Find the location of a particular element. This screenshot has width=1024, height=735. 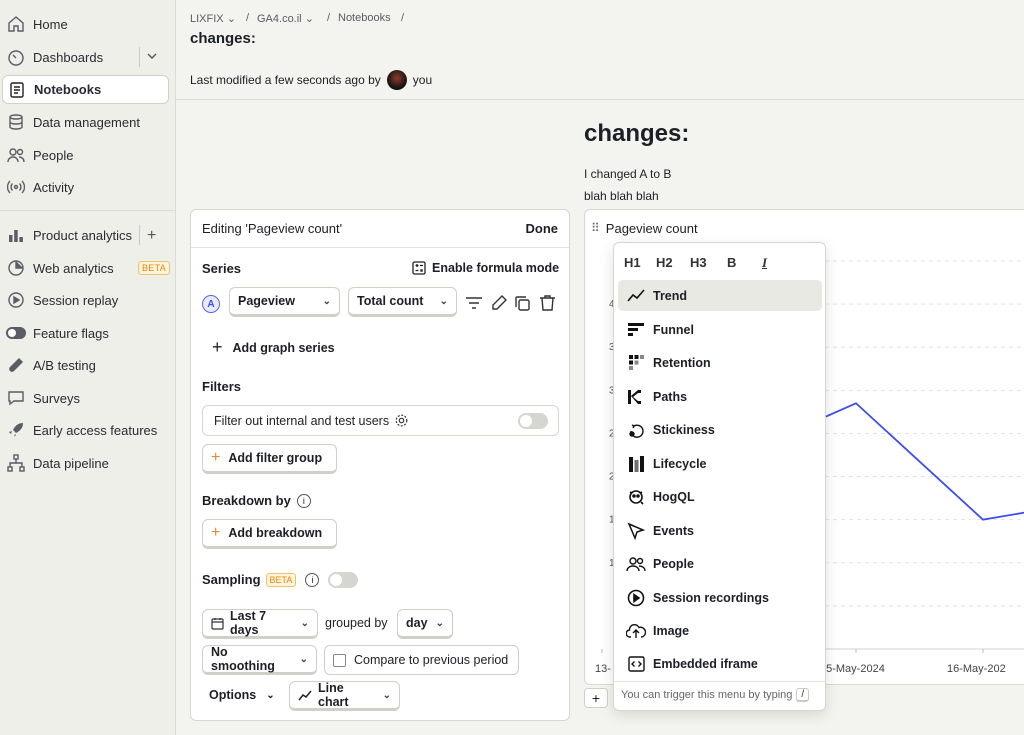

sampling-heading: Sampling BETA i is located at coordinates (261, 579).